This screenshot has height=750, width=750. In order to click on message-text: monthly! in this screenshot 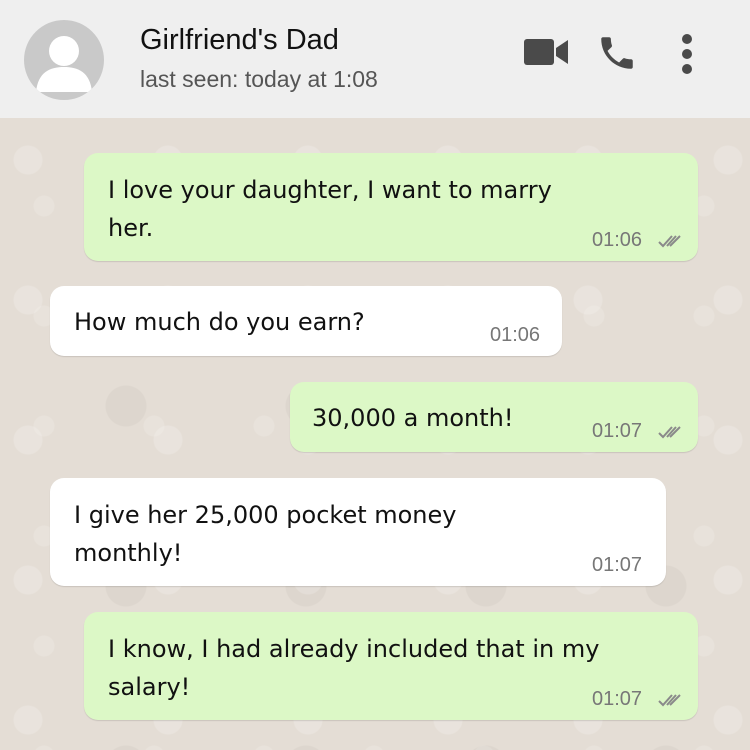, I will do `click(128, 553)`.